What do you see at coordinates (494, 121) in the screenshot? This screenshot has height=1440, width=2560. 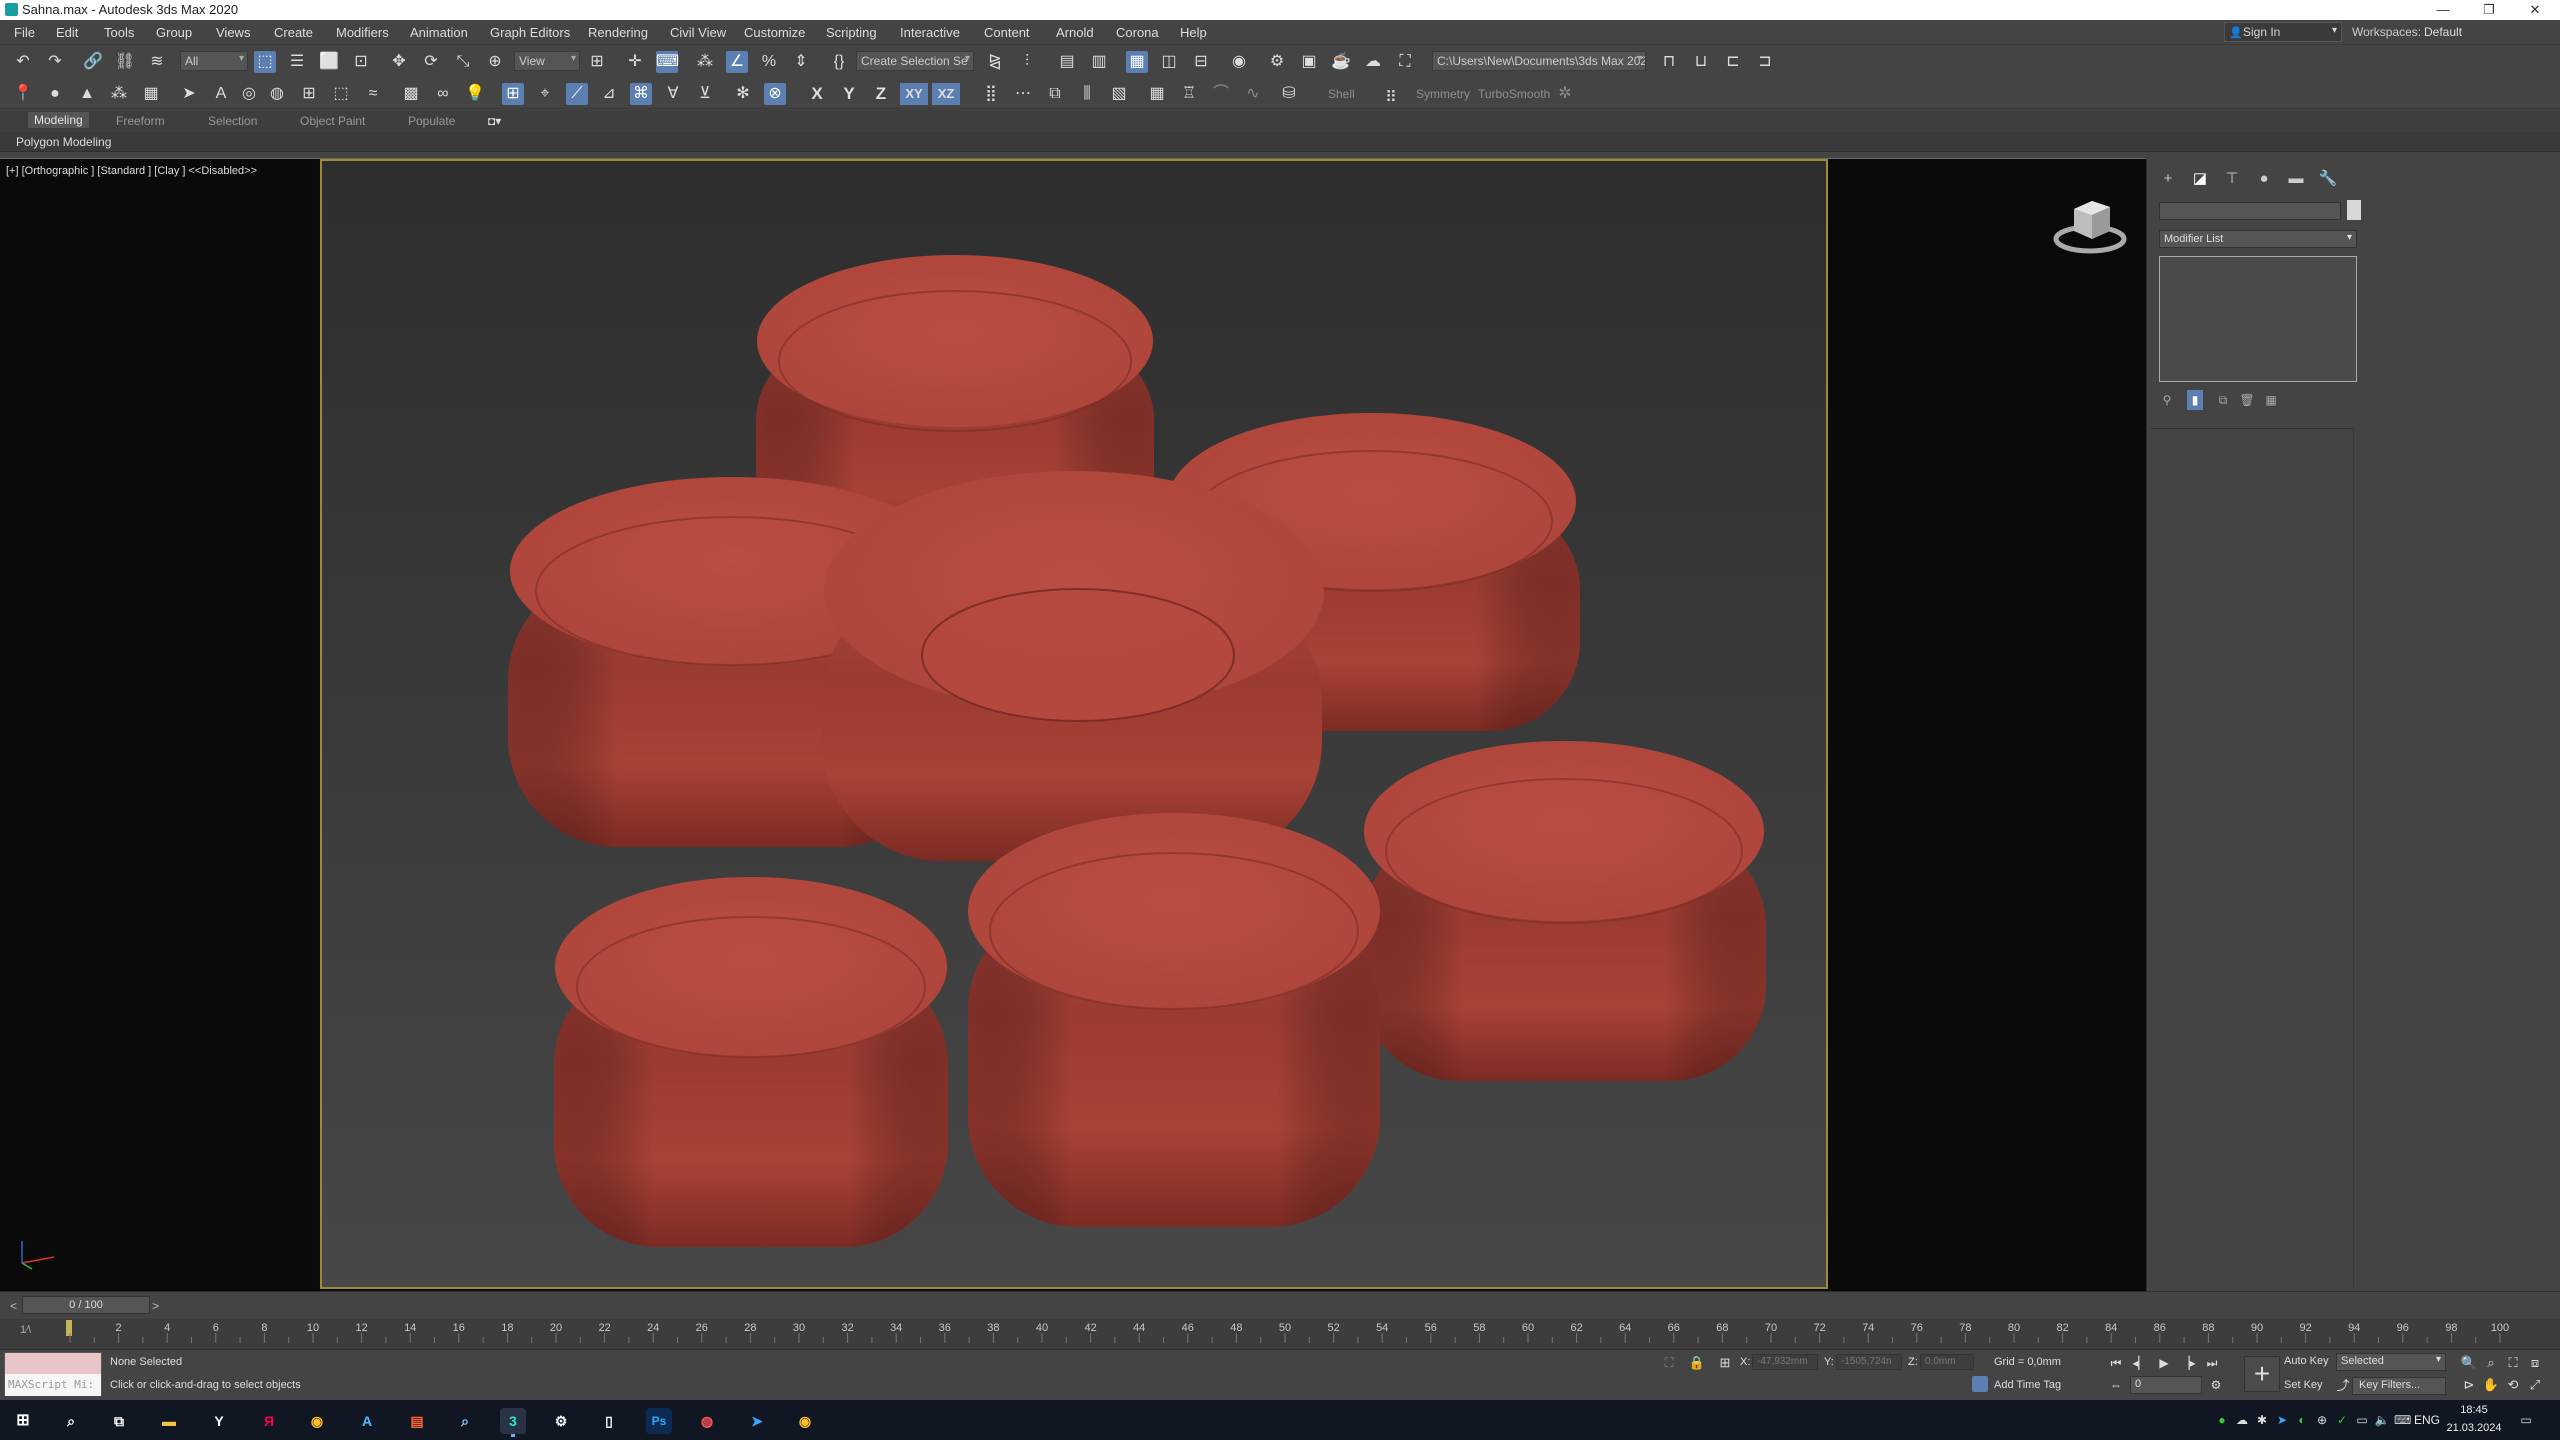 I see `ribbon-options-icon: ◘▾` at bounding box center [494, 121].